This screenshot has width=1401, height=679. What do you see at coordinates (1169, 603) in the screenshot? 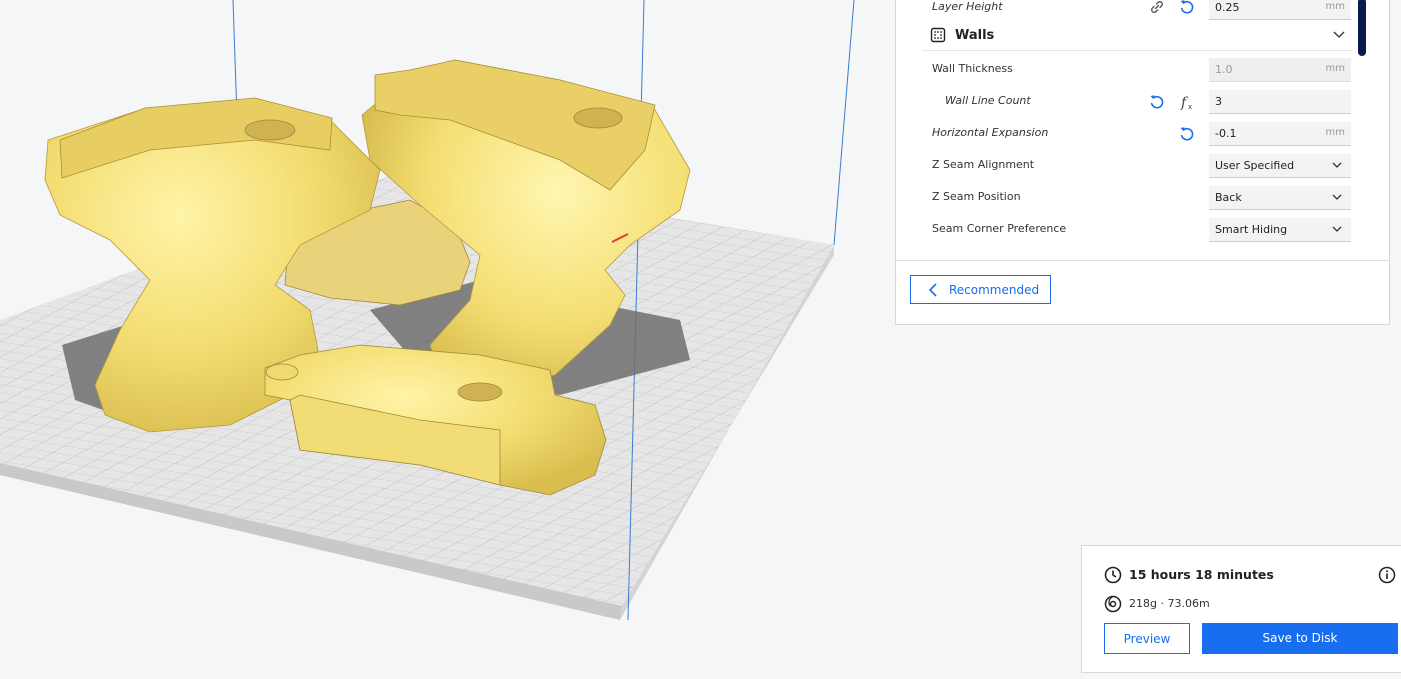
I see `material-usage: 218g · 73.06m` at bounding box center [1169, 603].